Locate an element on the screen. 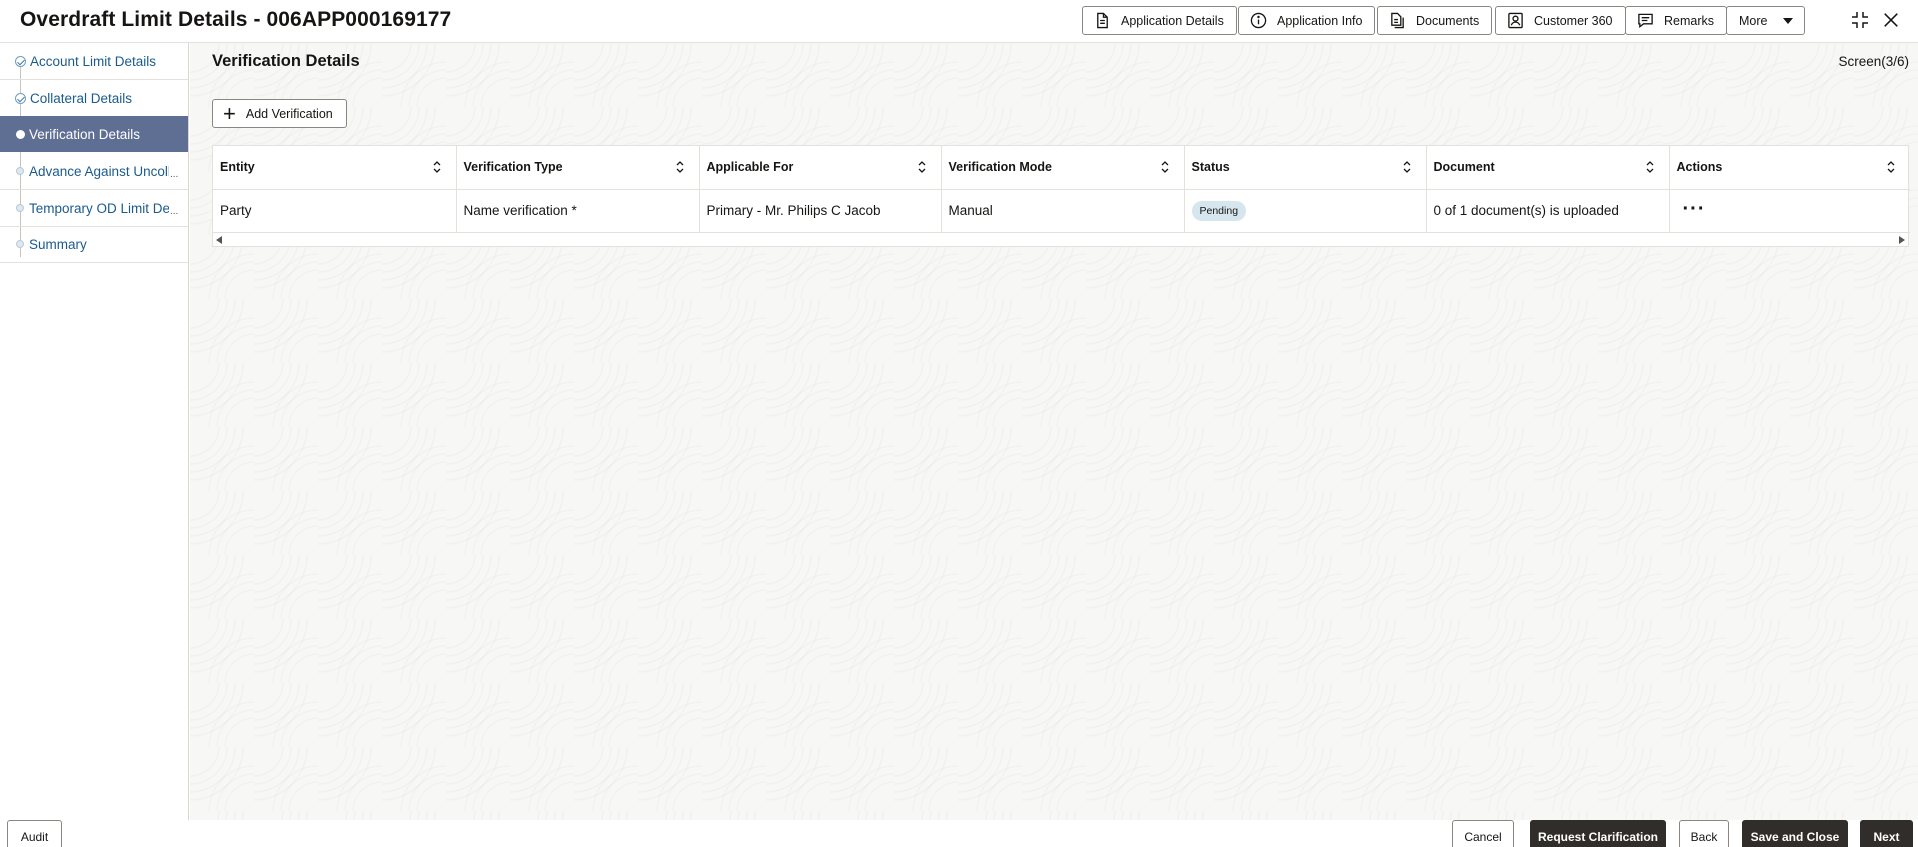 This screenshot has width=1918, height=847. add-verification-label: Add Verification is located at coordinates (289, 113).